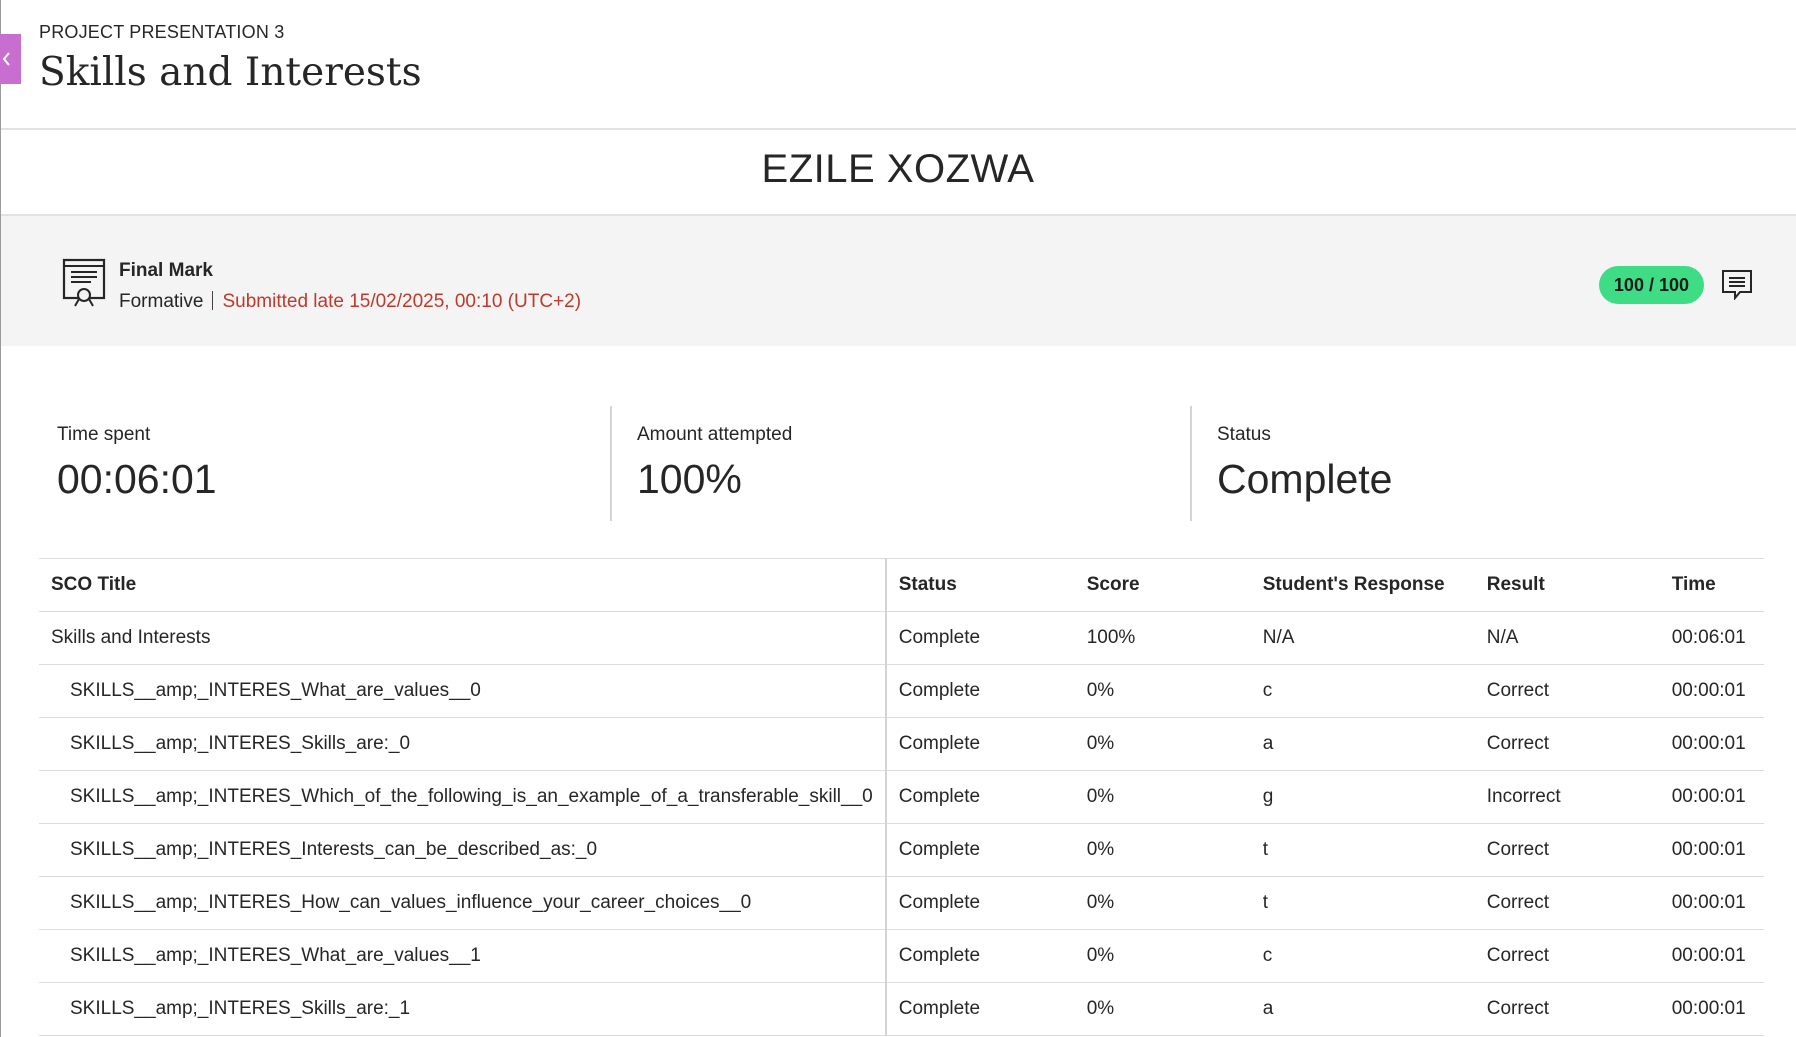 The height and width of the screenshot is (1037, 1796). I want to click on cell-sco-title: Skills and Interests, so click(463, 638).